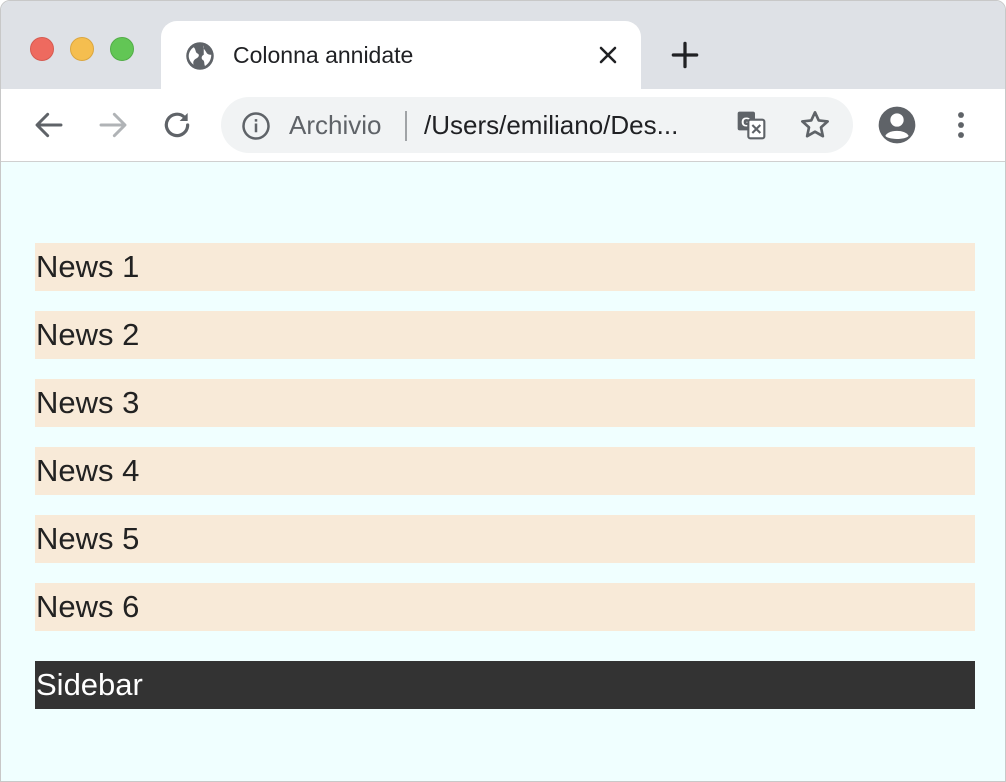 This screenshot has width=1006, height=782. What do you see at coordinates (505, 335) in the screenshot?
I see `news-item: News 2` at bounding box center [505, 335].